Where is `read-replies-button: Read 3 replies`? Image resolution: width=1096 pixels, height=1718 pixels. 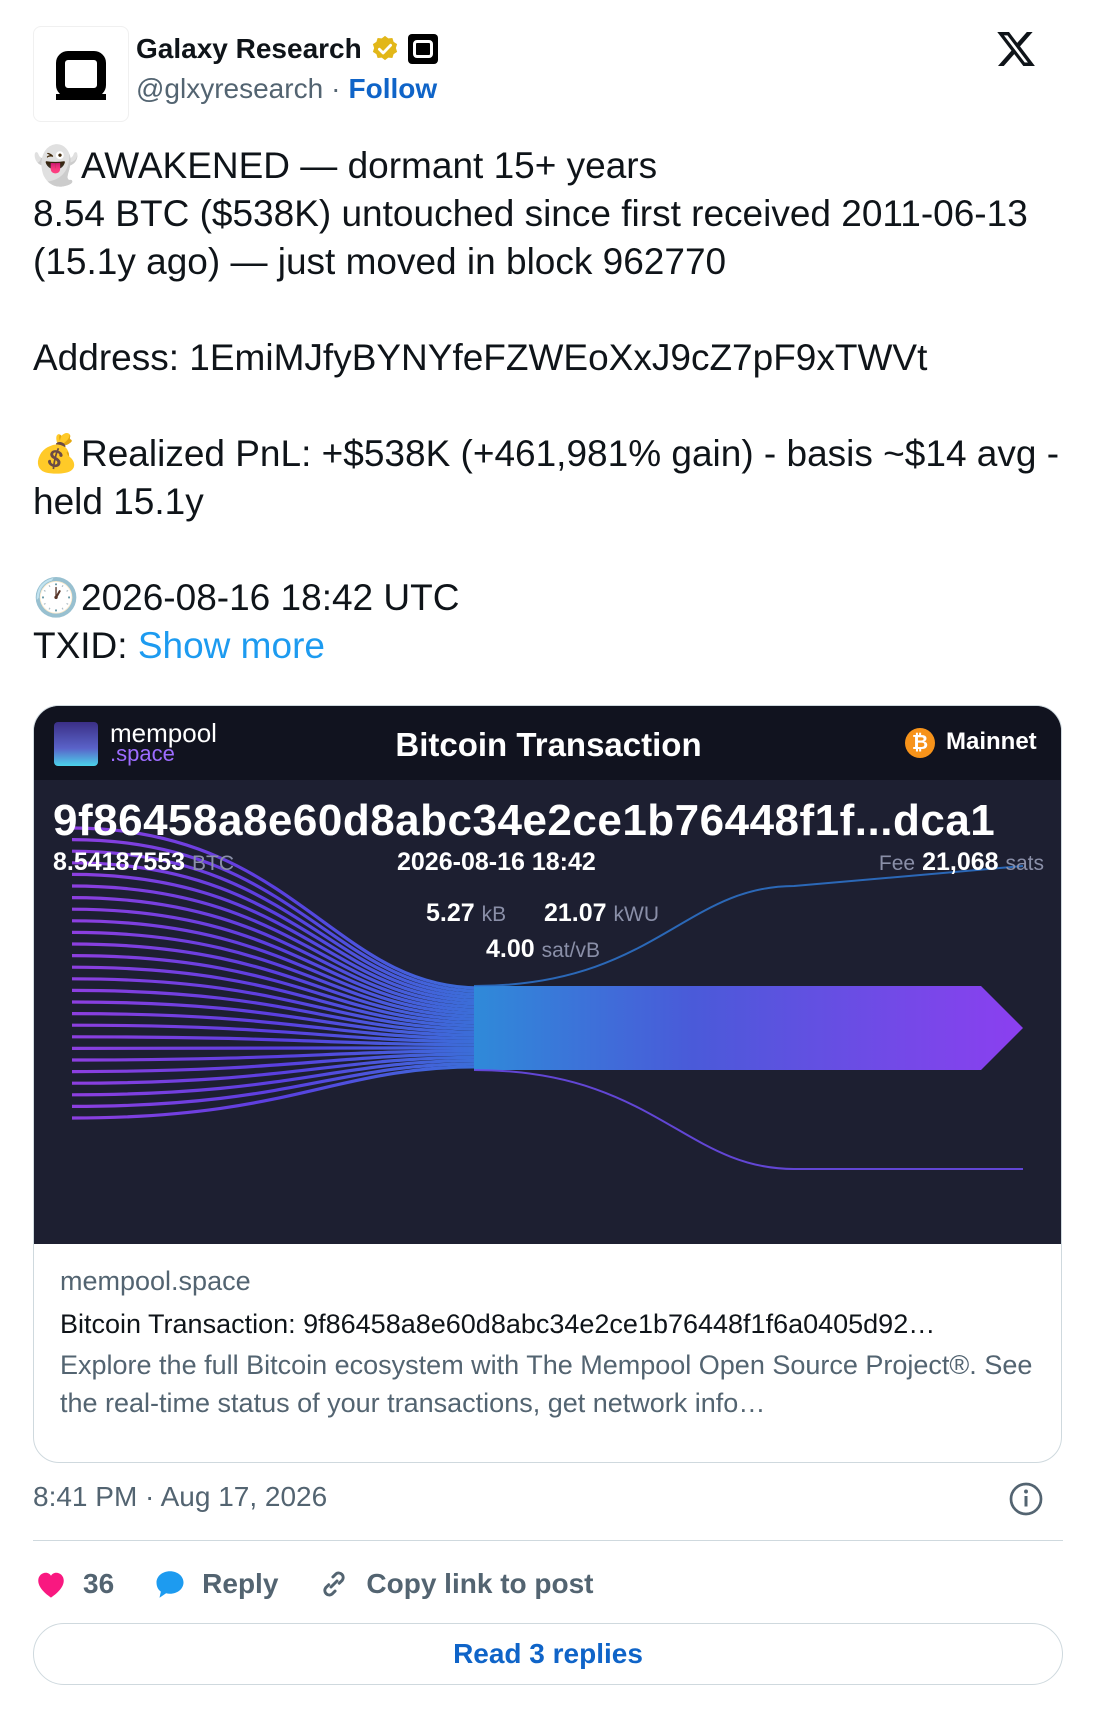
read-replies-button: Read 3 replies is located at coordinates (548, 1654).